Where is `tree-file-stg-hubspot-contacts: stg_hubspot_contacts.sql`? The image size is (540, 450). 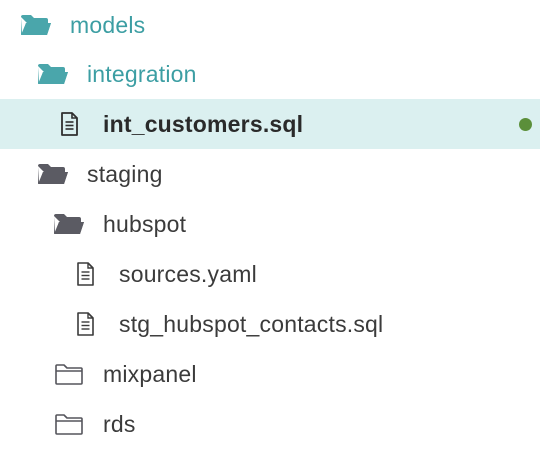 tree-file-stg-hubspot-contacts: stg_hubspot_contacts.sql is located at coordinates (270, 324).